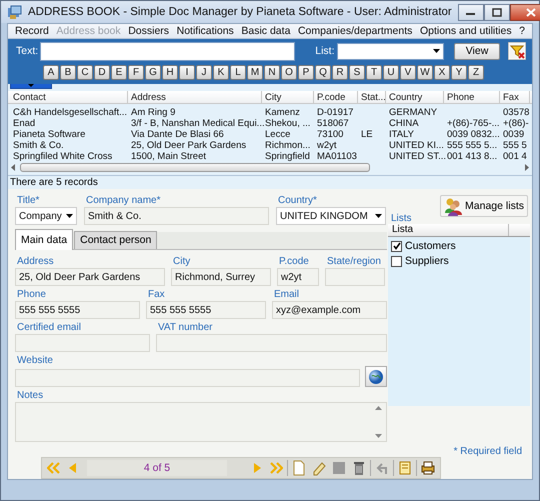 The height and width of the screenshot is (501, 540). I want to click on letter-button: U, so click(391, 72).